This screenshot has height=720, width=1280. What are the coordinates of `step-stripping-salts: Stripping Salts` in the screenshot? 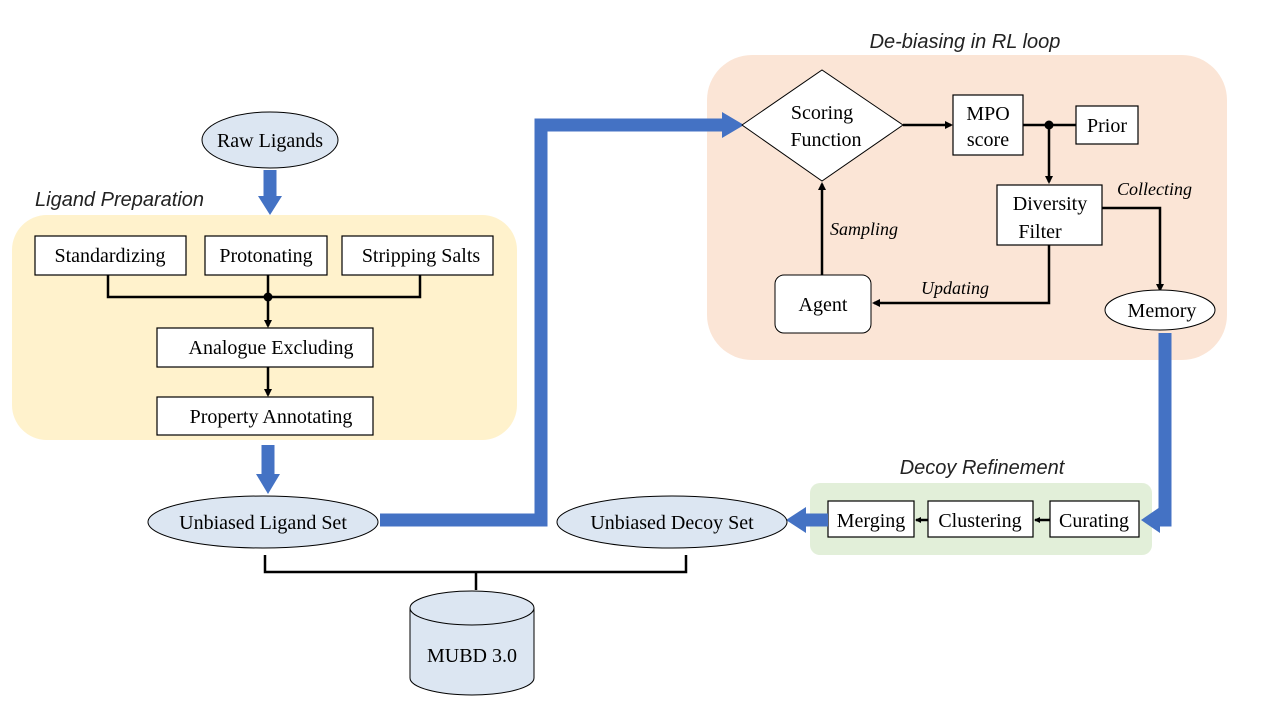 It's located at (417, 255).